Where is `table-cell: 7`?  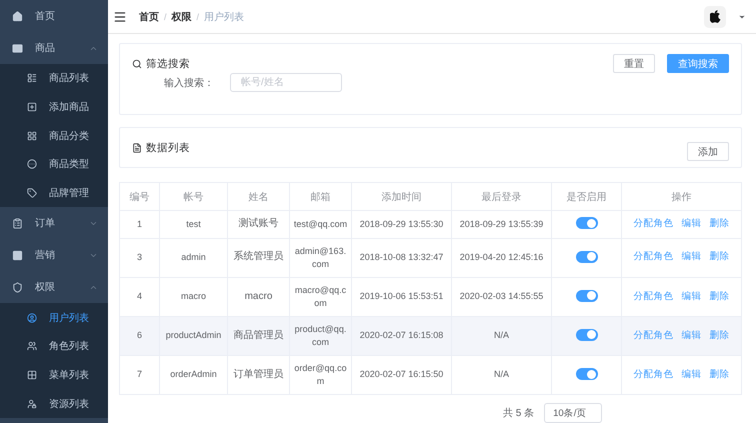 table-cell: 7 is located at coordinates (140, 374).